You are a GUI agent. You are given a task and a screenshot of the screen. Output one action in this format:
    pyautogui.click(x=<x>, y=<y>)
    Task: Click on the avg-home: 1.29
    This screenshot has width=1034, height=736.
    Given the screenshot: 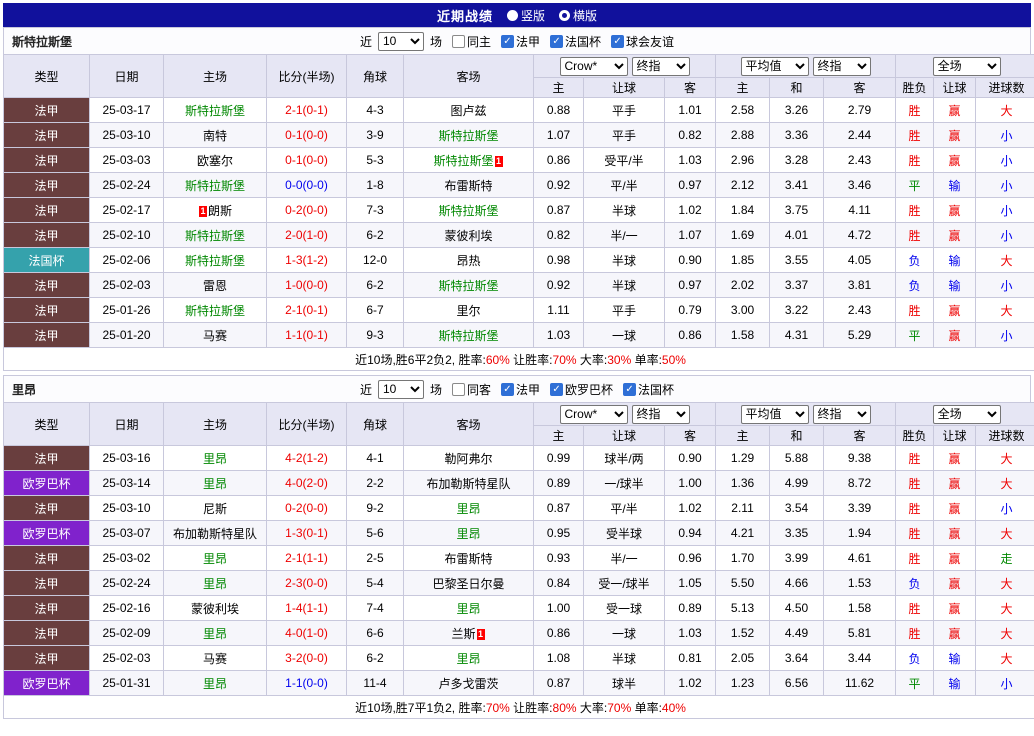 What is the action you would take?
    pyautogui.click(x=743, y=458)
    